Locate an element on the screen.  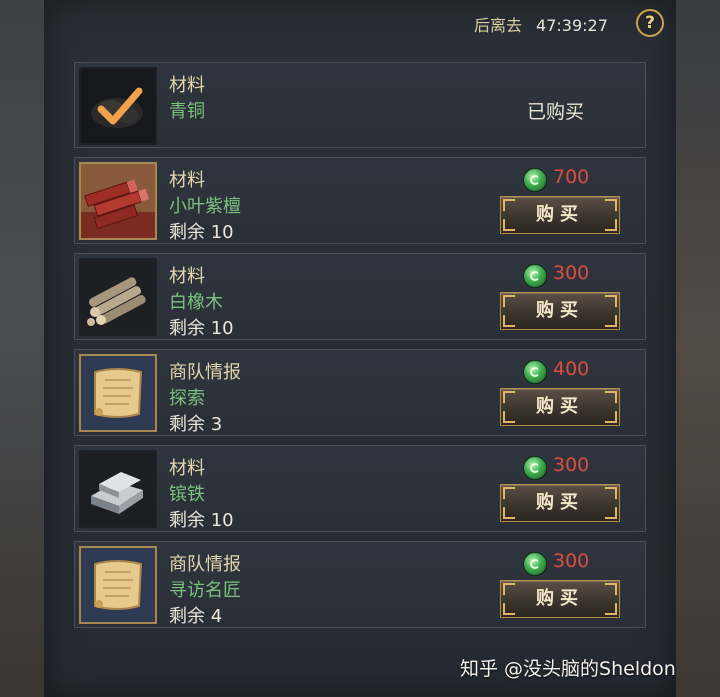
help-button: ? is located at coordinates (650, 23).